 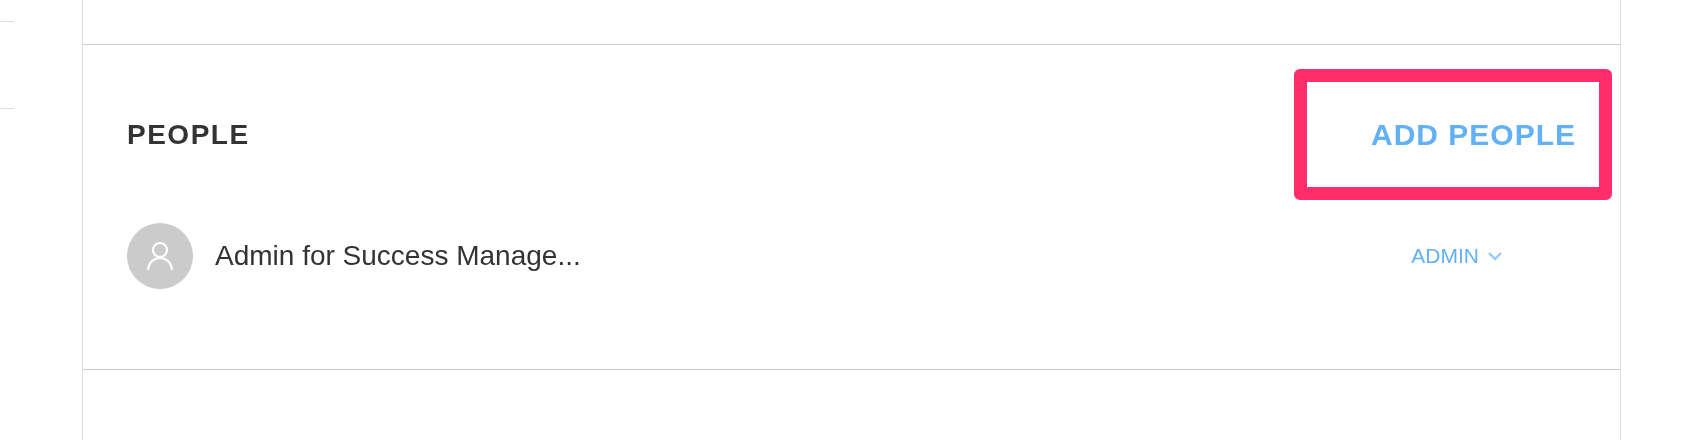 What do you see at coordinates (1495, 256) in the screenshot?
I see `chevron-down-icon` at bounding box center [1495, 256].